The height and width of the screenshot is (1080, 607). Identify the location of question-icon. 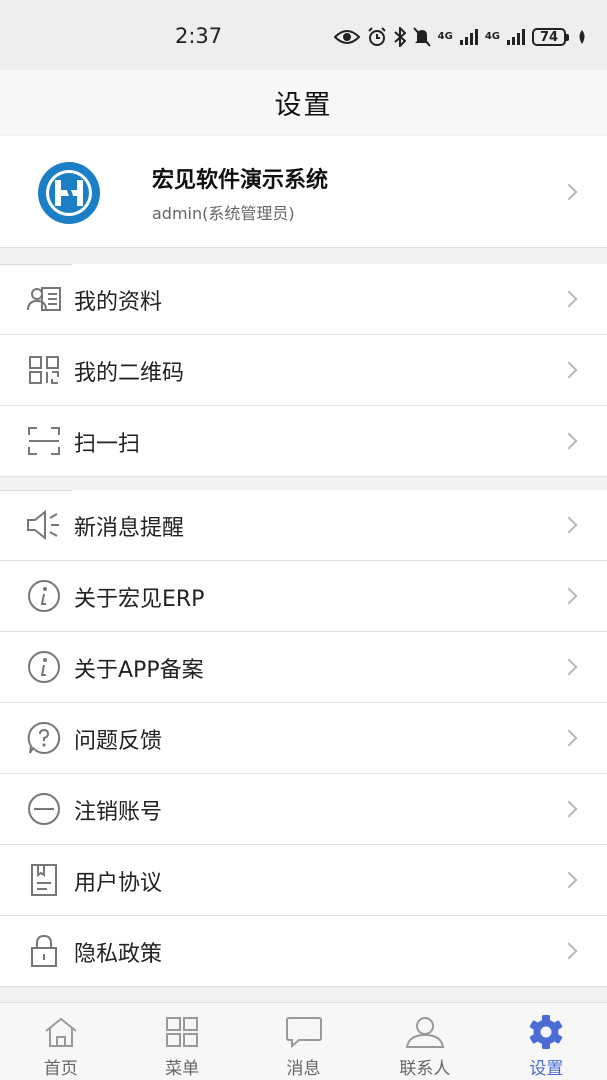
(44, 738).